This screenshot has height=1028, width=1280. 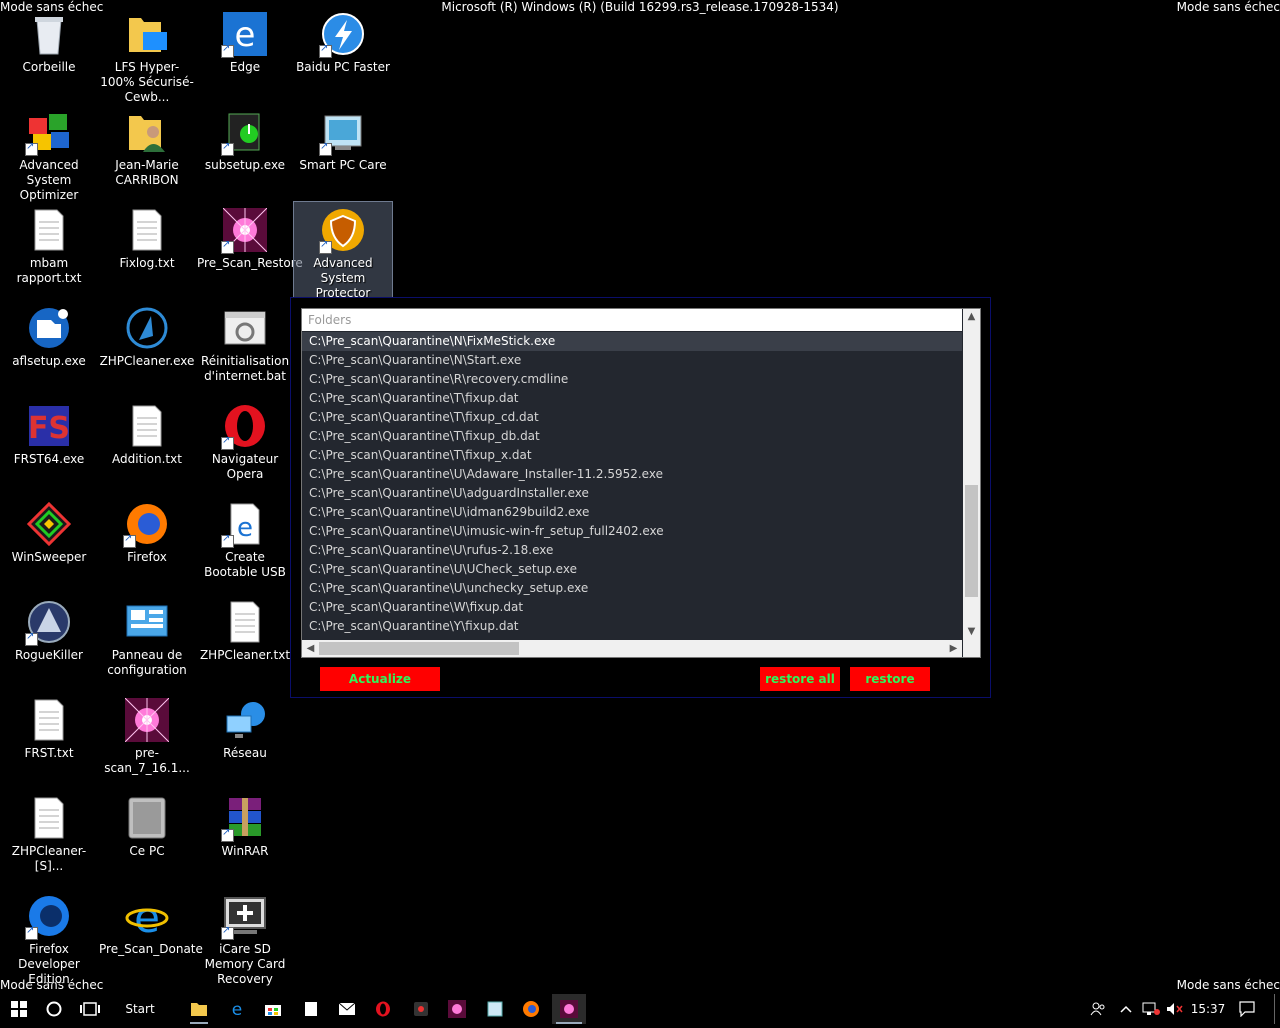 What do you see at coordinates (343, 55) in the screenshot?
I see `desktop-icon-baidu: Baidu PC Faster` at bounding box center [343, 55].